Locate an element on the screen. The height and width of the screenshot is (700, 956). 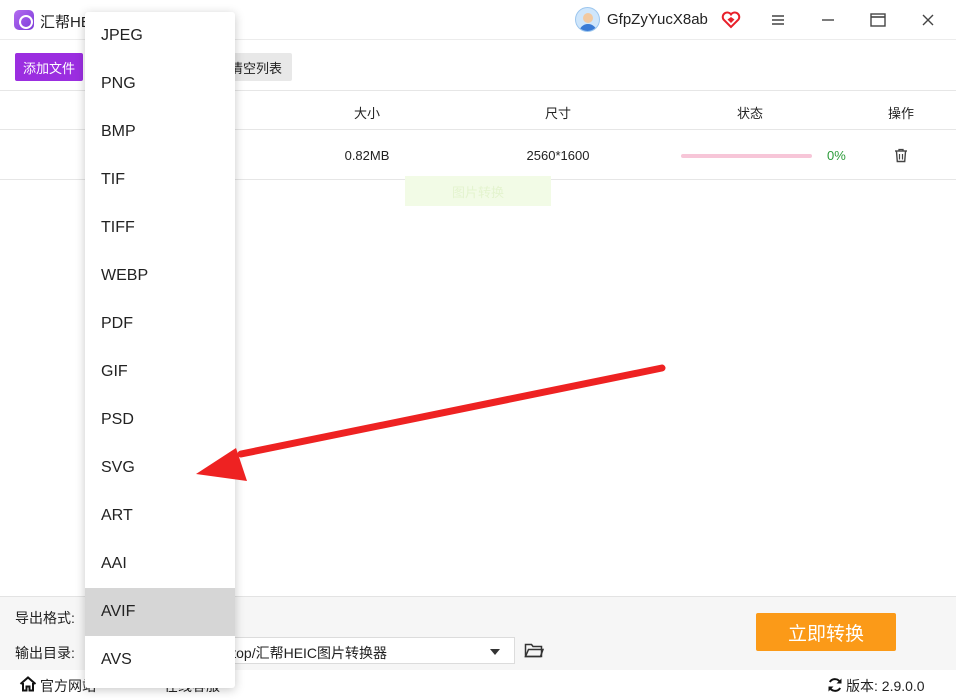
file-dimensions: 2560*1600 is located at coordinates (558, 155).